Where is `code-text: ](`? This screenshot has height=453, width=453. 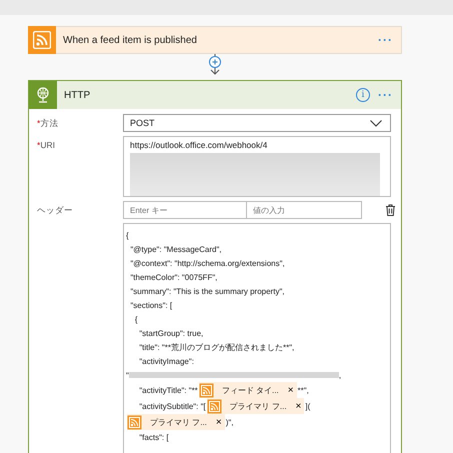
code-text: ]( is located at coordinates (307, 406).